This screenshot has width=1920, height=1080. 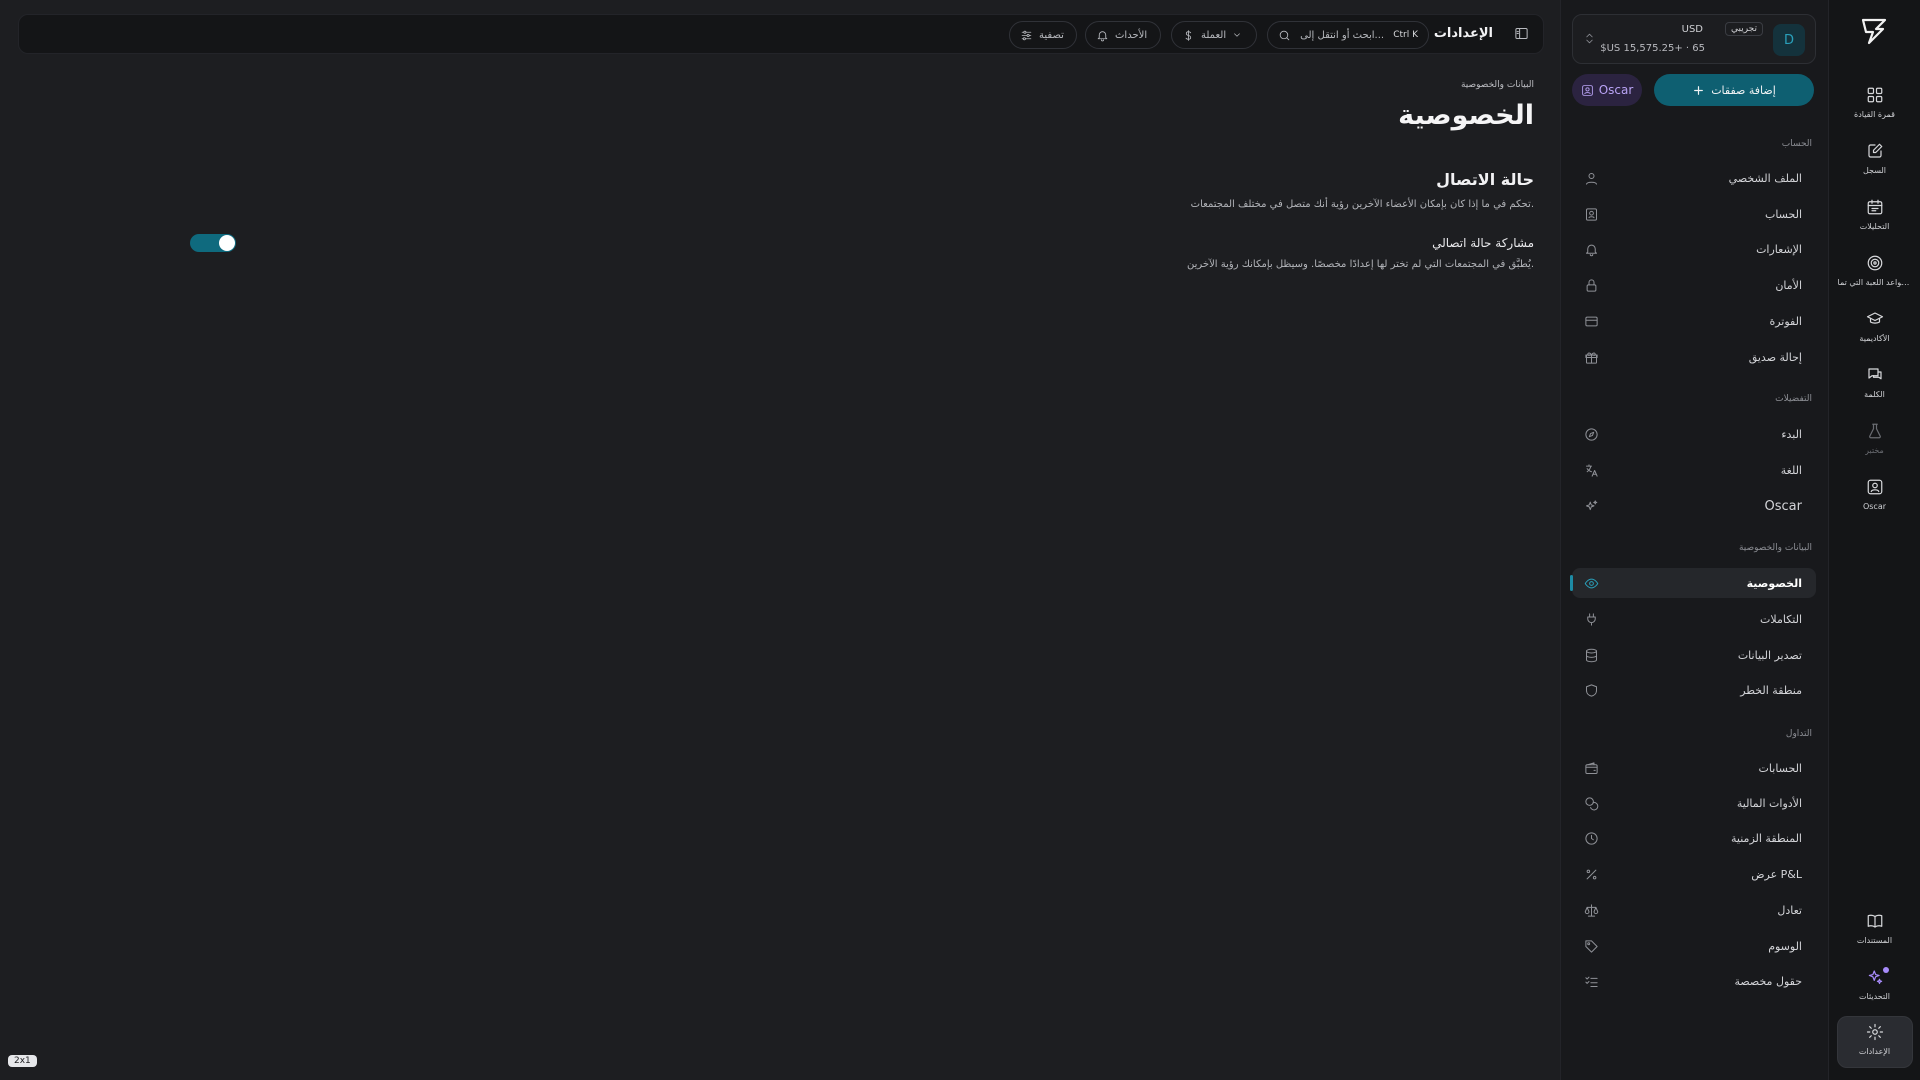 I want to click on sidebar-item-label: إحالة صديق, so click(x=1775, y=357).